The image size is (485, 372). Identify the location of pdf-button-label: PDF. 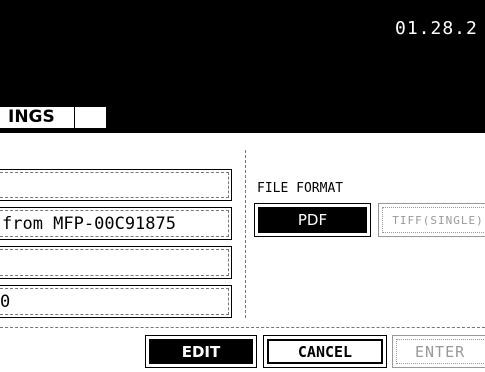
(312, 220).